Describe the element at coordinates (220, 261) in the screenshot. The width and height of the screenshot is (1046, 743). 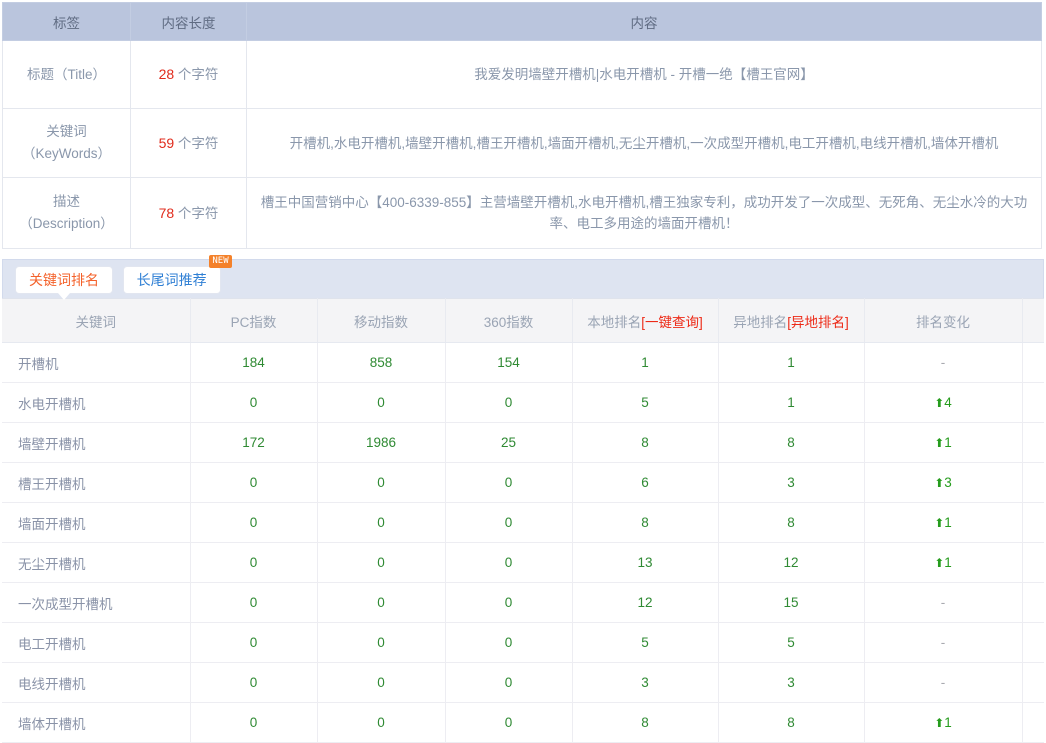
I see `new-badge: NEW` at that location.